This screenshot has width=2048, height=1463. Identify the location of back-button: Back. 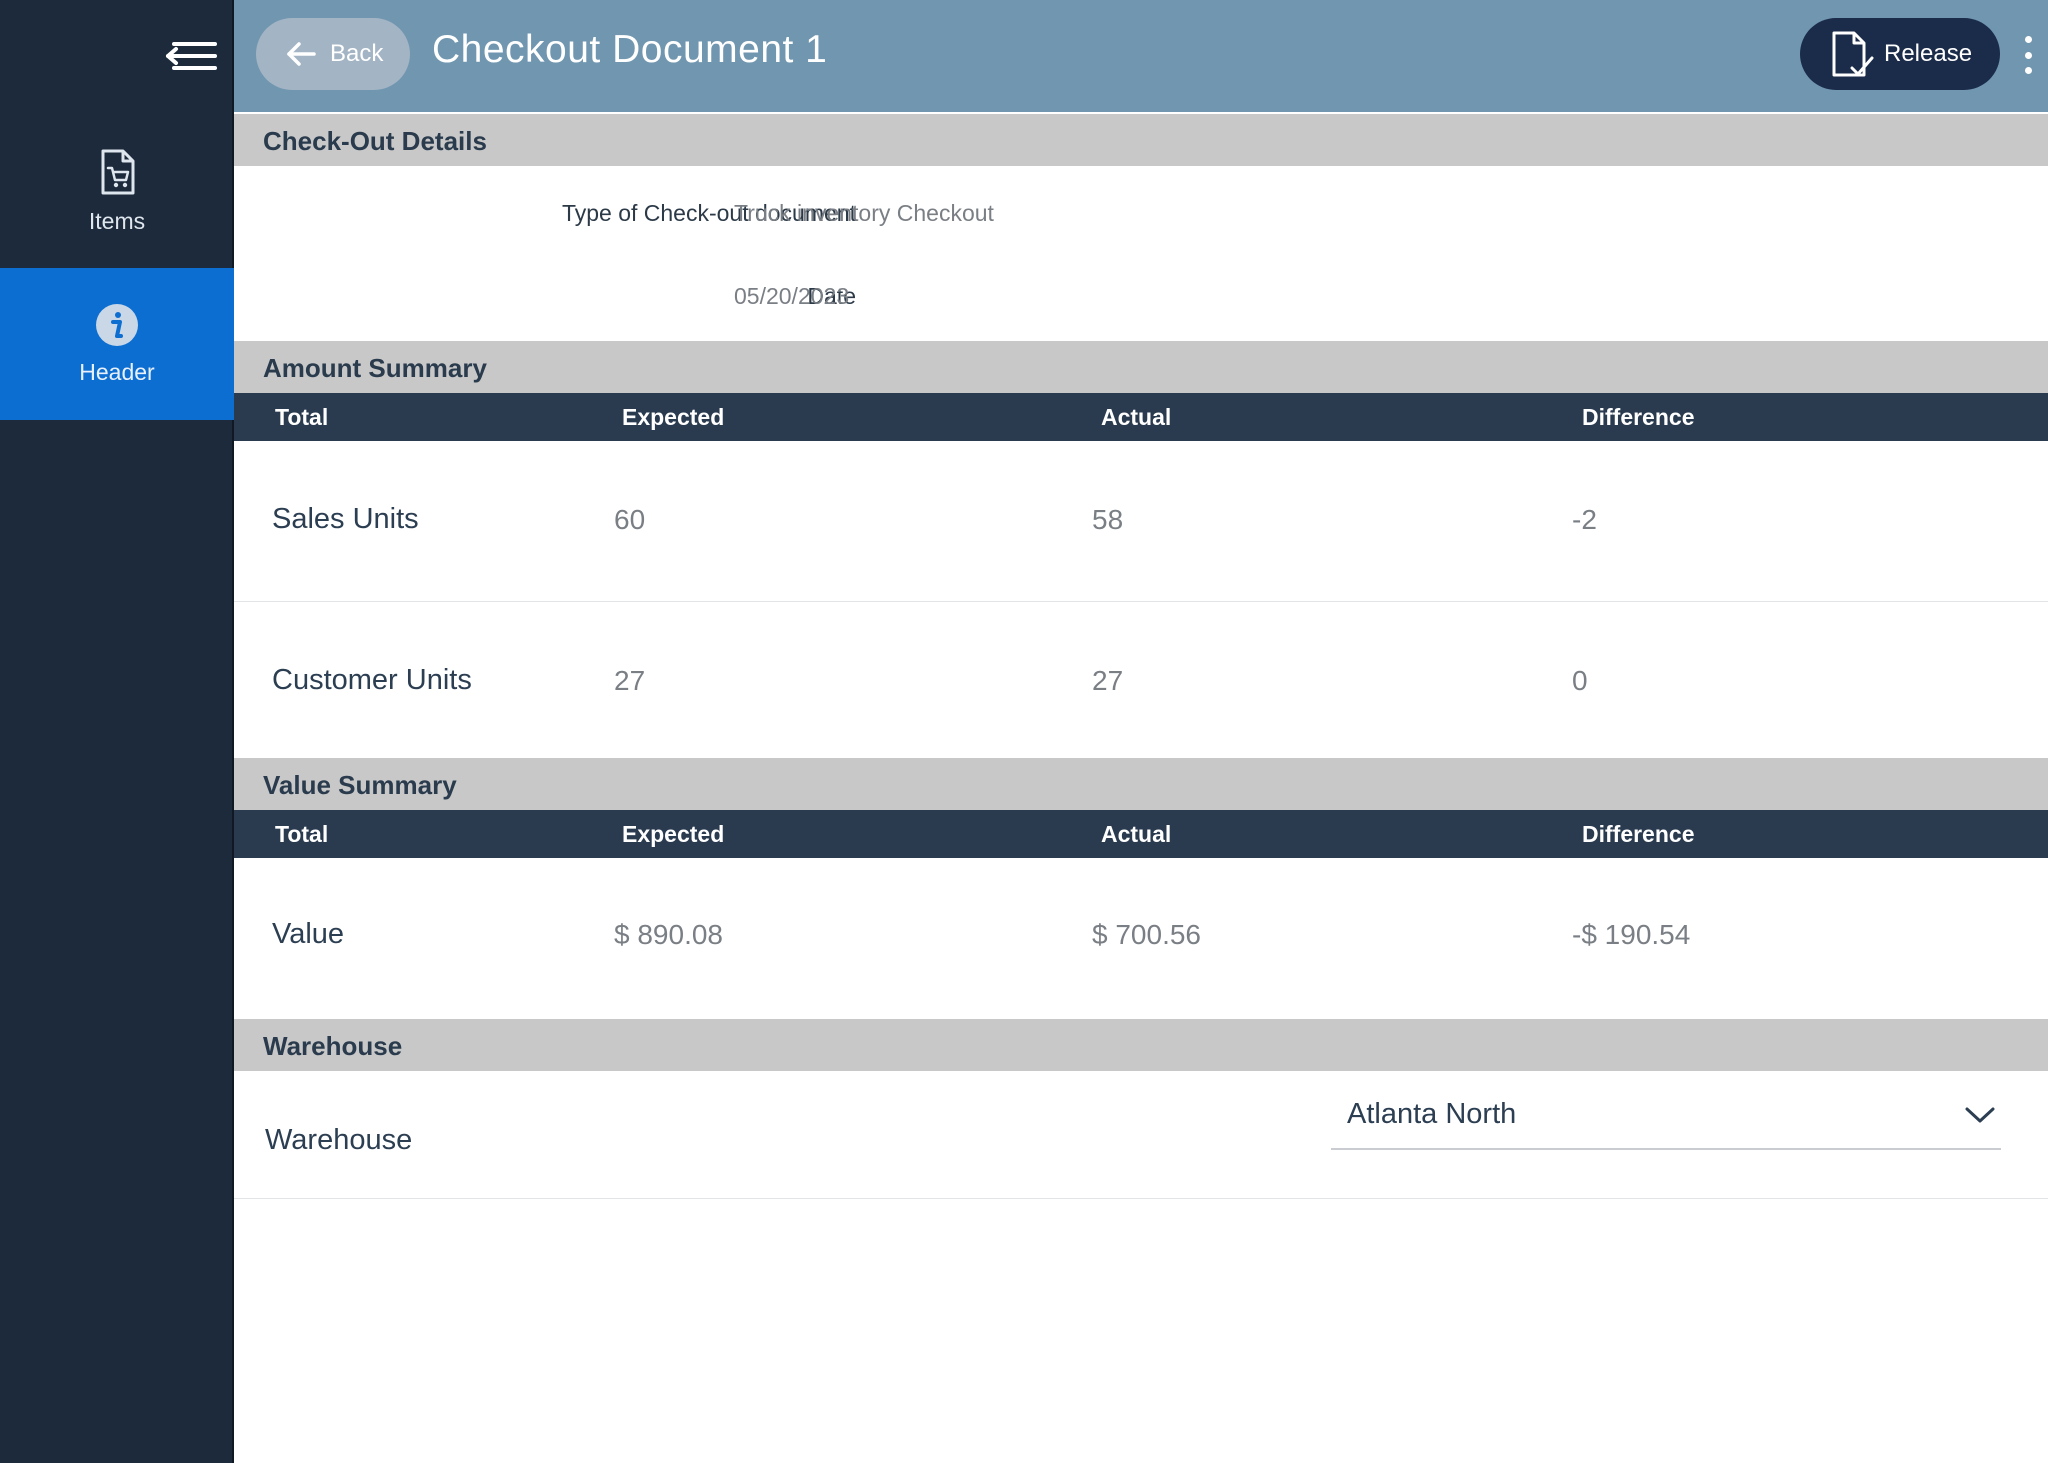
(333, 54).